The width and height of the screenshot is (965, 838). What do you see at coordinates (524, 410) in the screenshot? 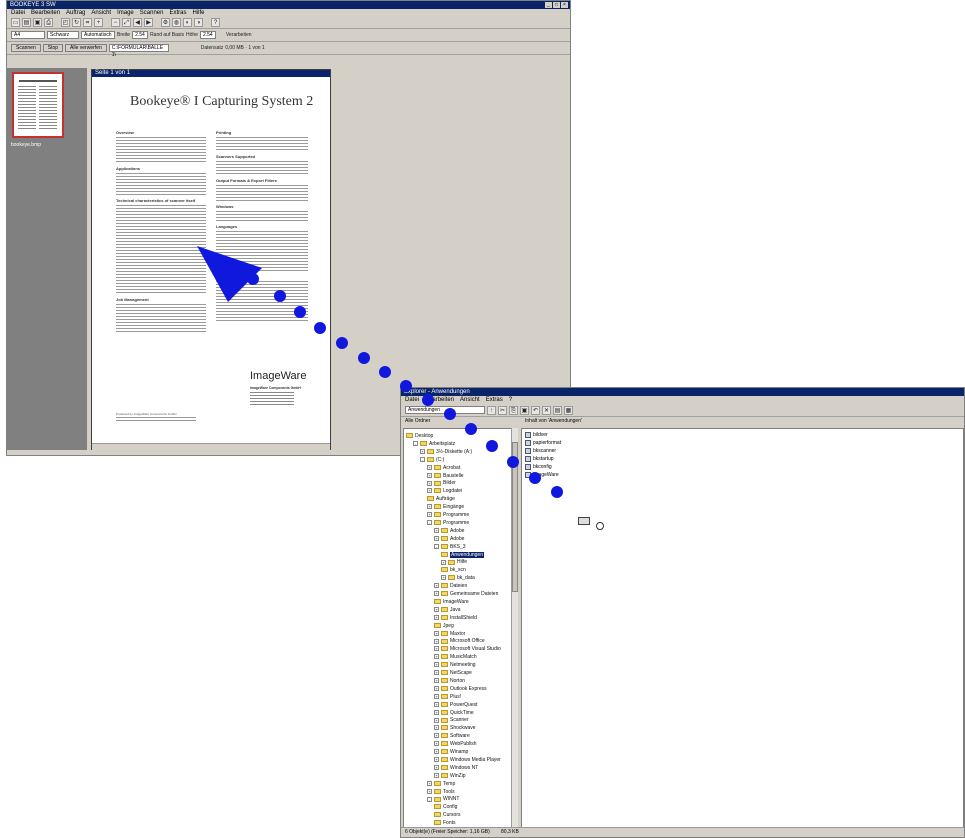
I see `paste-icon: ▣` at bounding box center [524, 410].